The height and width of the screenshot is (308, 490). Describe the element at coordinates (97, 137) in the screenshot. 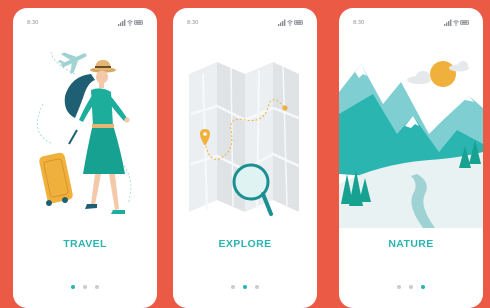

I see `traveler-figure` at that location.